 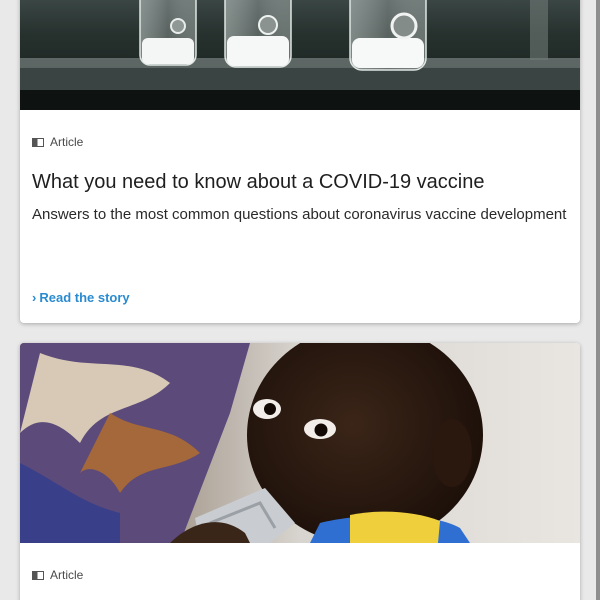 I want to click on scrollbar, so click(x=598, y=300).